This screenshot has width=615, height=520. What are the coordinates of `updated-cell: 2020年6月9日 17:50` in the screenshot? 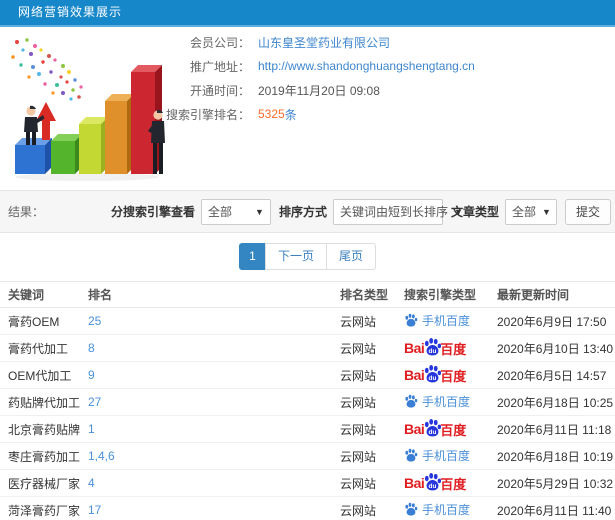 It's located at (552, 321).